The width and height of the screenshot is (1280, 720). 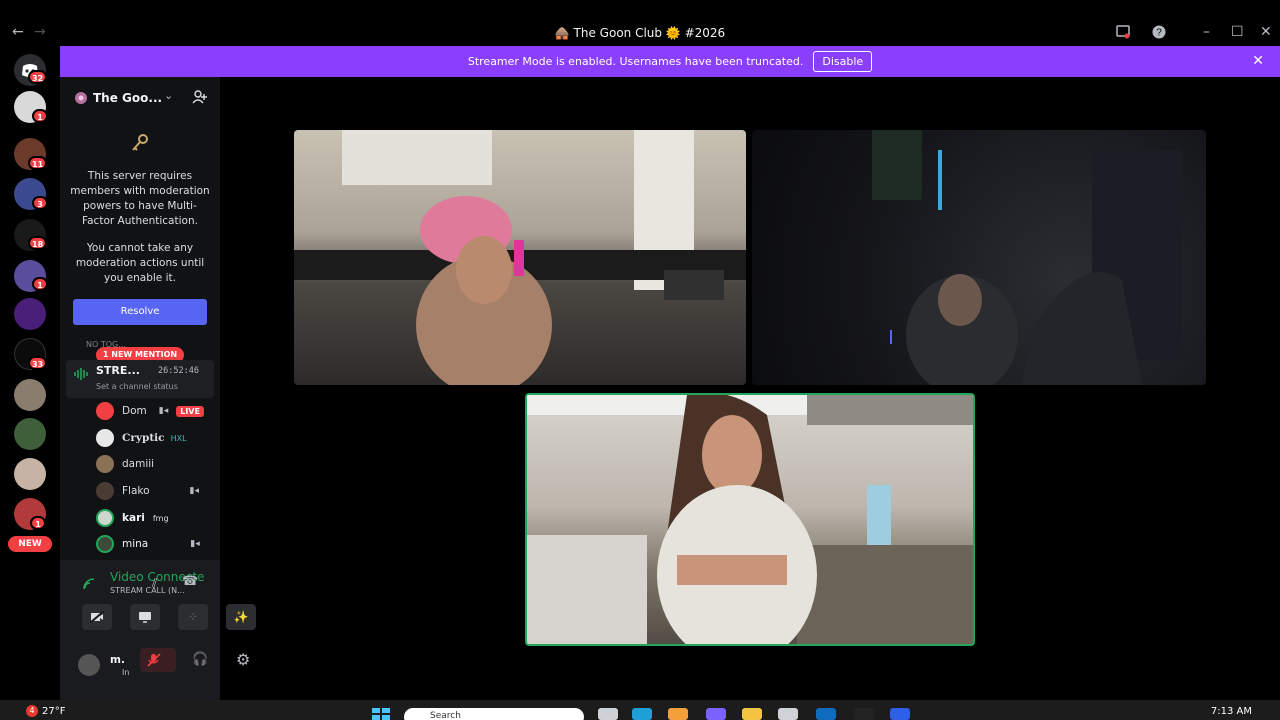 I want to click on member-cryptic: Cryptic HXL, so click(x=156, y=438).